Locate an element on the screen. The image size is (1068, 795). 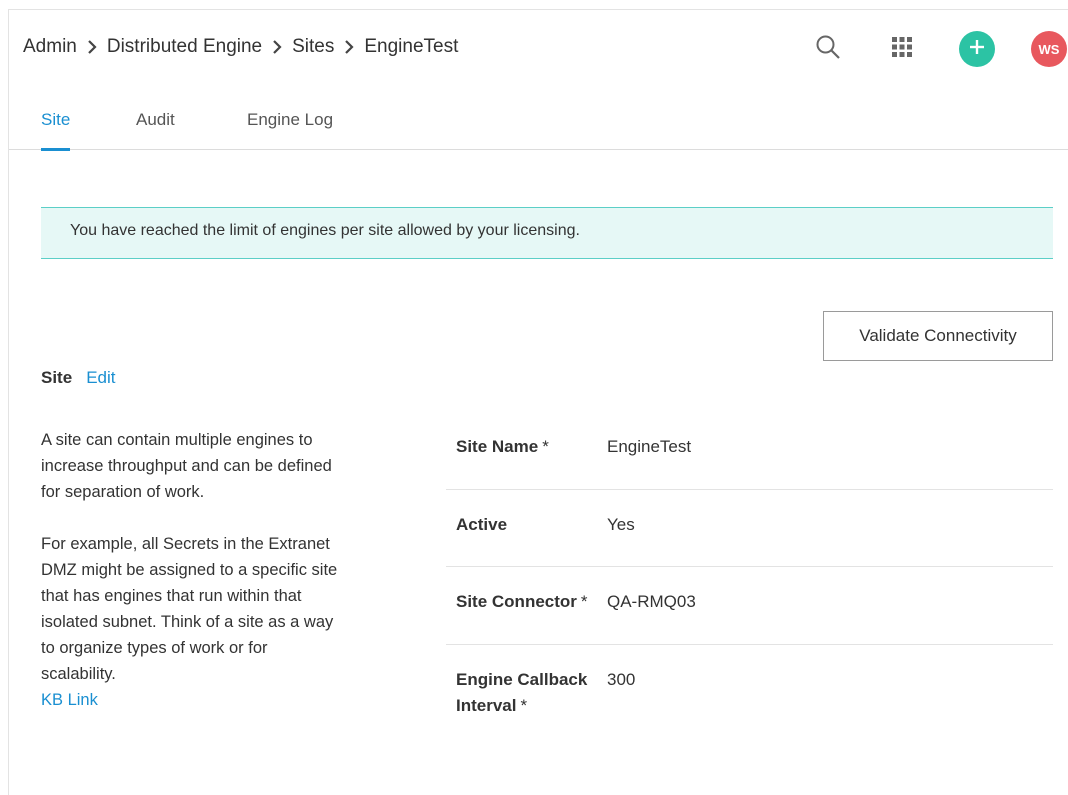
edit-link: Edit is located at coordinates (100, 378).